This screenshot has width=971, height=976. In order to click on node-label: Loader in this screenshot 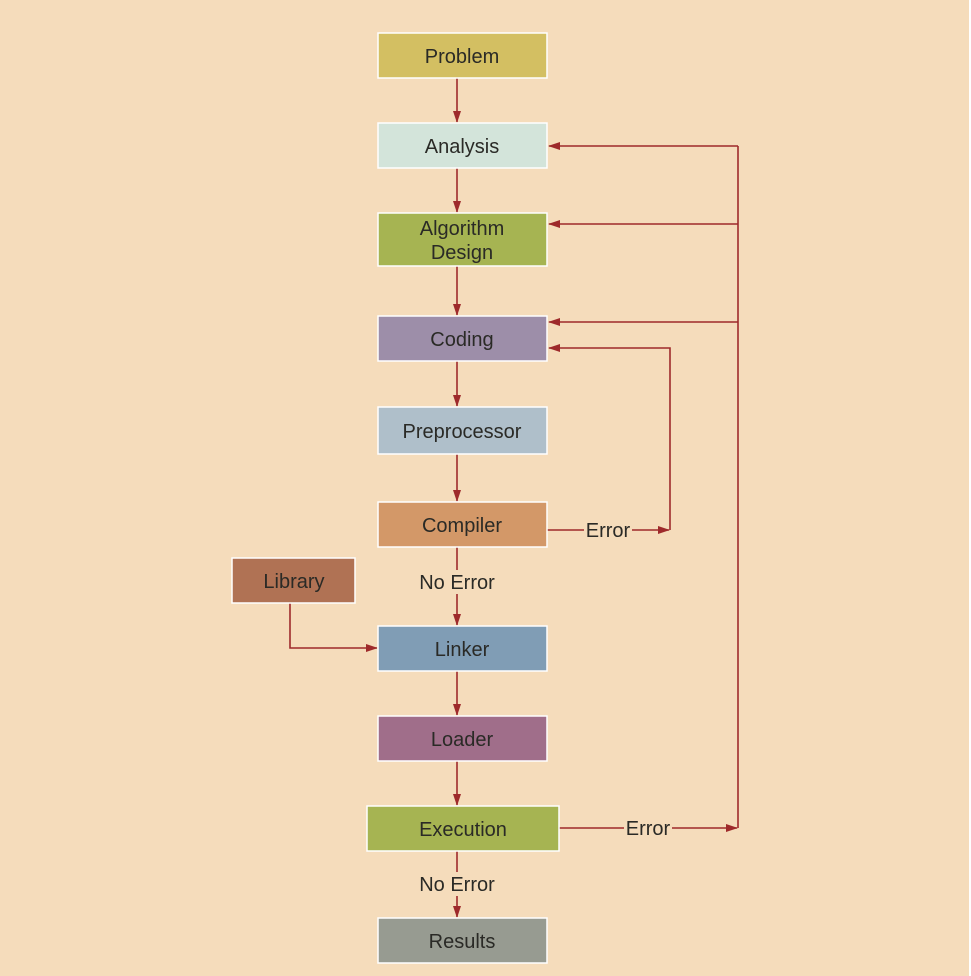, I will do `click(462, 740)`.